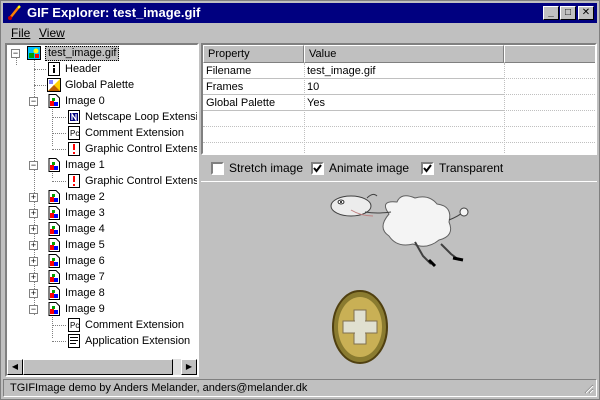 Image resolution: width=600 pixels, height=400 pixels. I want to click on tree-item-root: − test_image.gif, so click(102, 53).